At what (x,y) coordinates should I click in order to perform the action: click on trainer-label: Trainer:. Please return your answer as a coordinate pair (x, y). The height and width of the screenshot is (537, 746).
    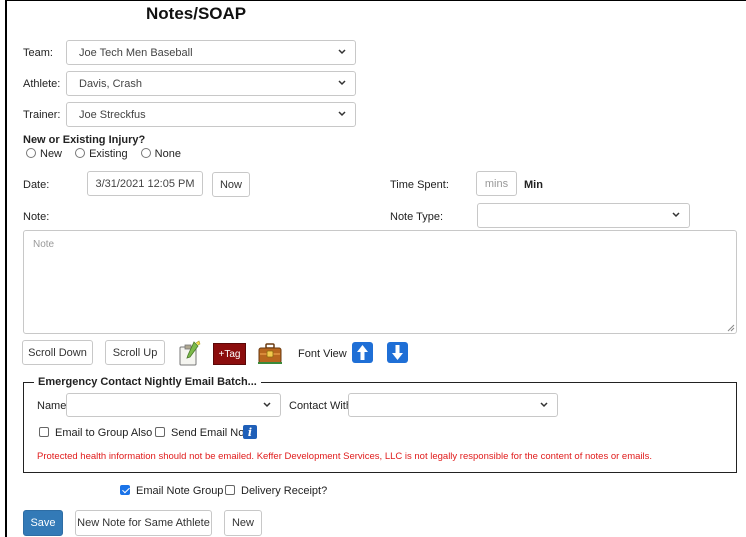
    Looking at the image, I should click on (42, 115).